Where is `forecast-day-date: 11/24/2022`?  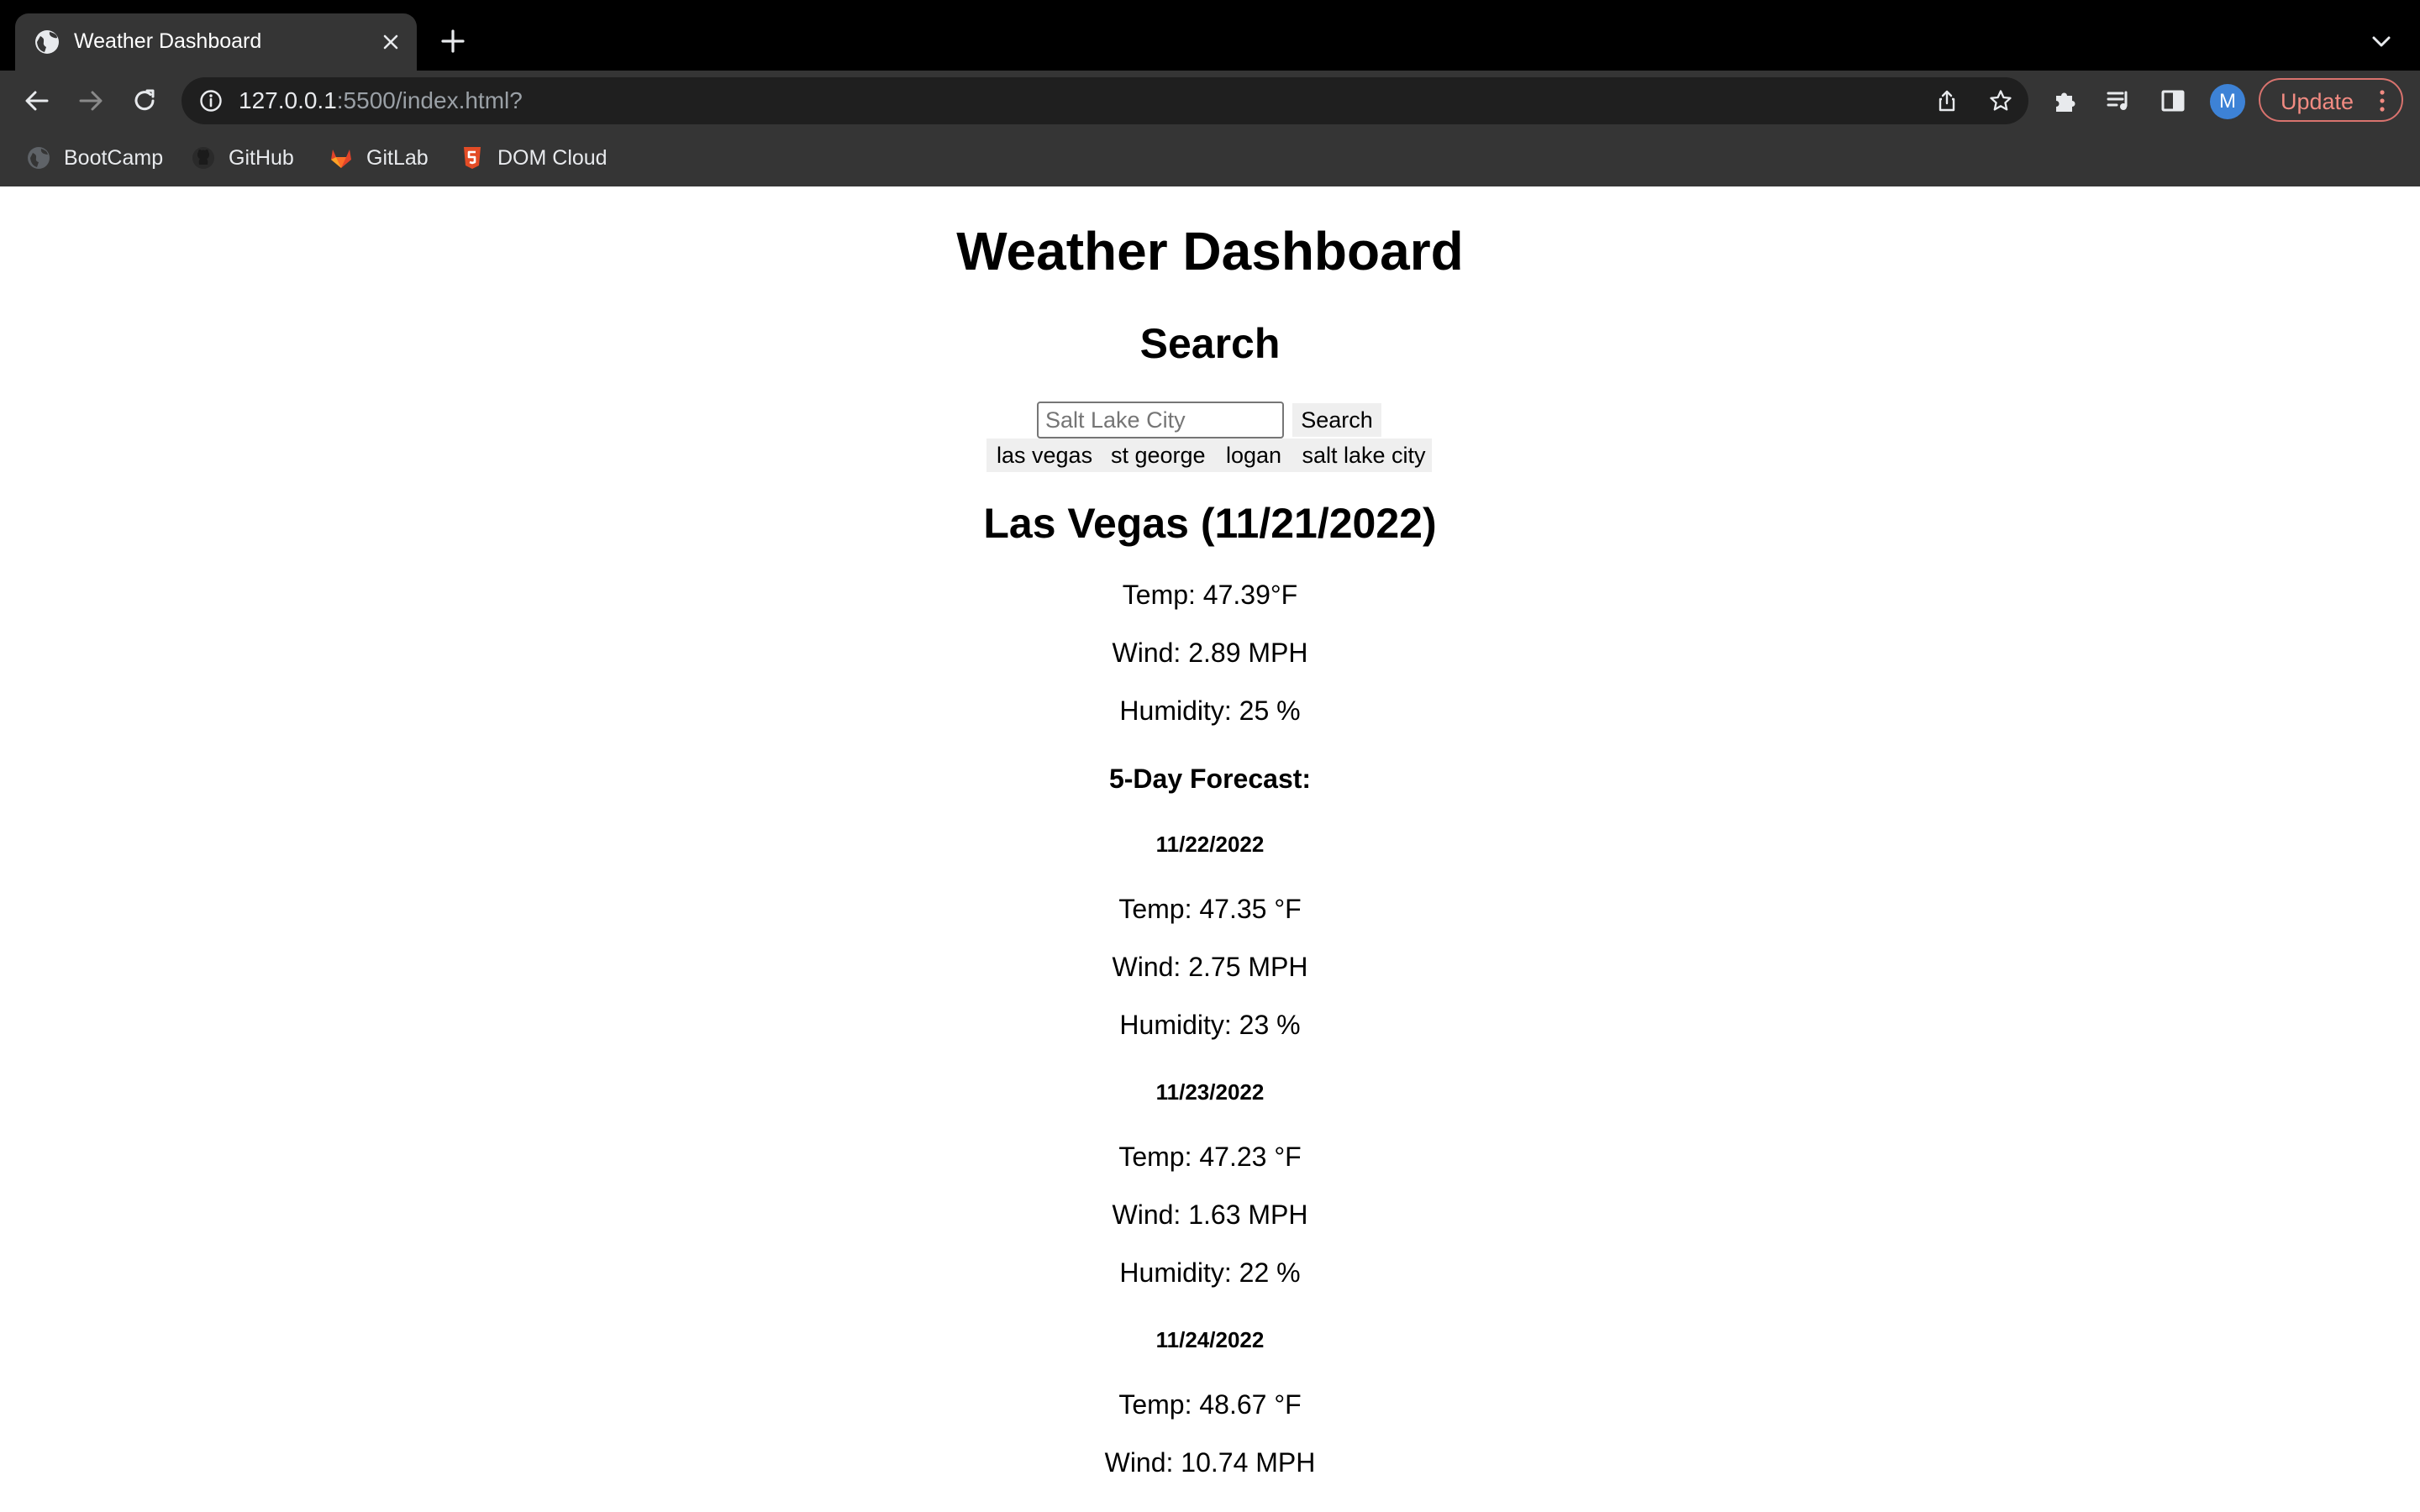
forecast-day-date: 11/24/2022 is located at coordinates (1210, 1339).